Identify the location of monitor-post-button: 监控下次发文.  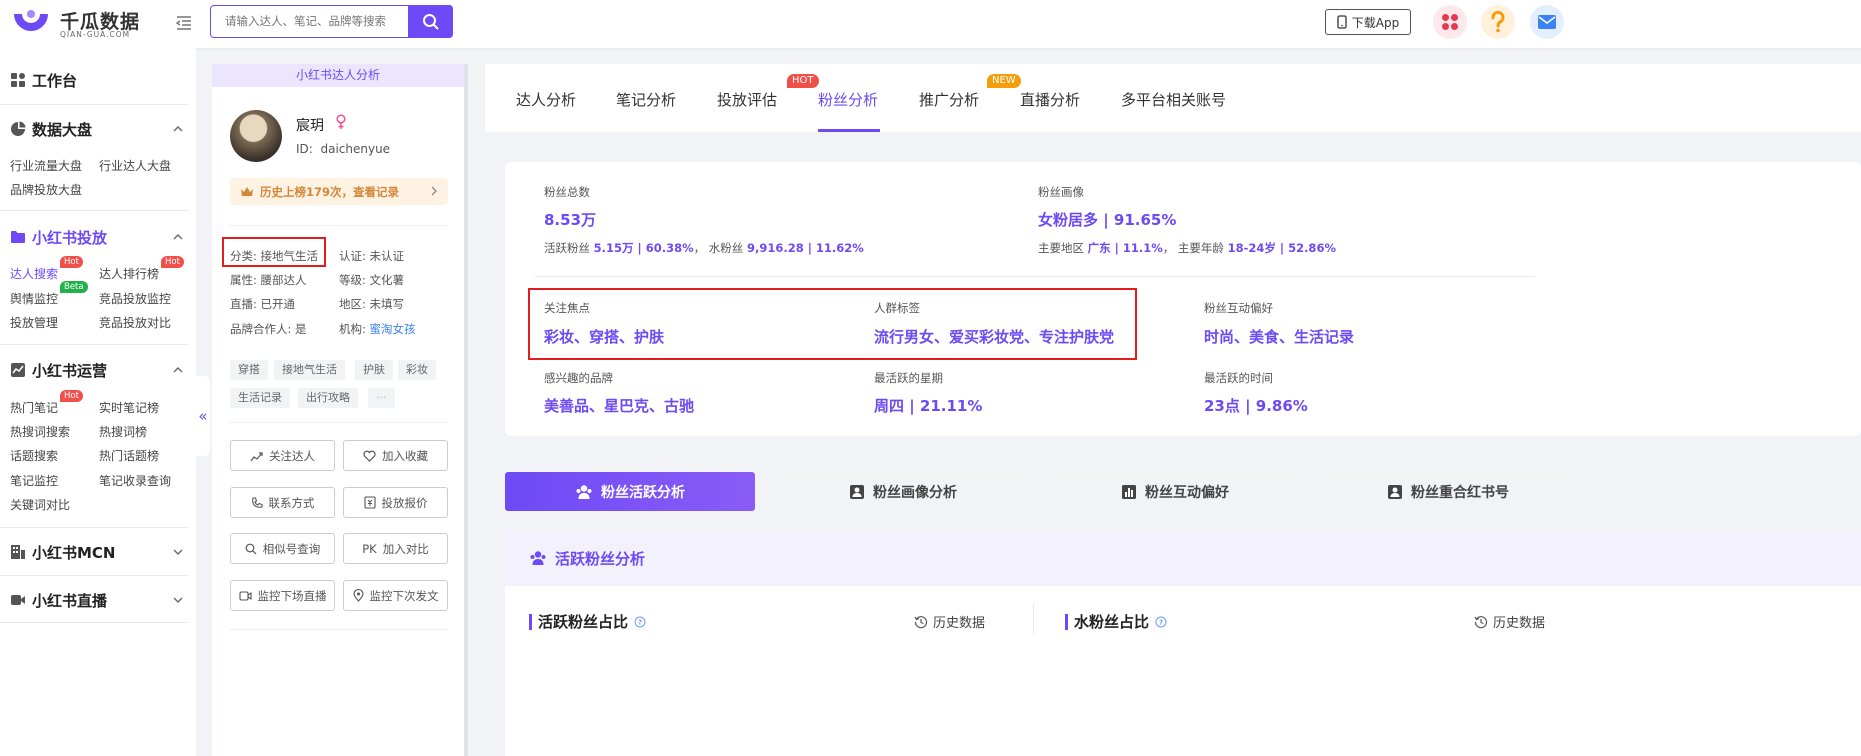
(395, 595).